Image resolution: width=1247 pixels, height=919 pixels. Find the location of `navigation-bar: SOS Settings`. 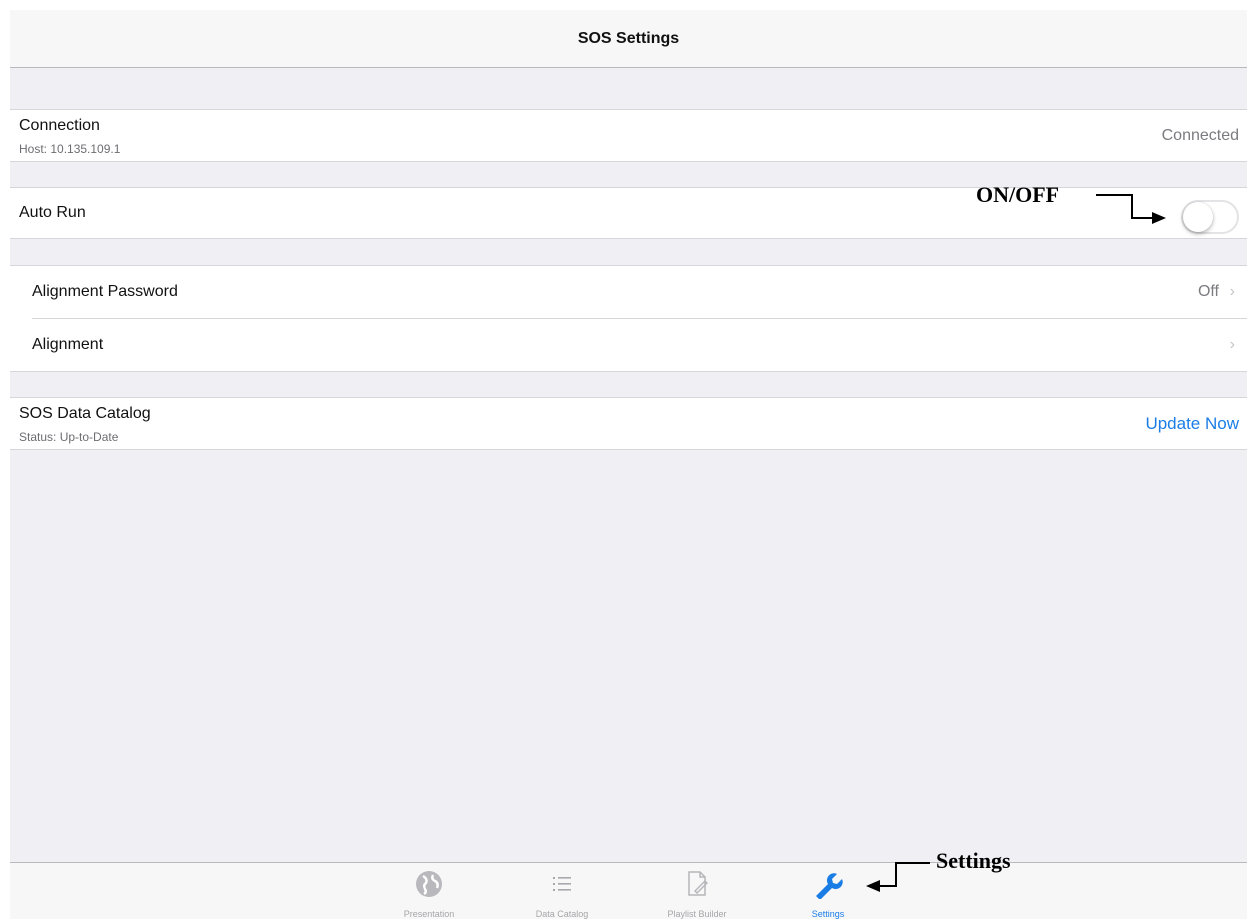

navigation-bar: SOS Settings is located at coordinates (628, 39).